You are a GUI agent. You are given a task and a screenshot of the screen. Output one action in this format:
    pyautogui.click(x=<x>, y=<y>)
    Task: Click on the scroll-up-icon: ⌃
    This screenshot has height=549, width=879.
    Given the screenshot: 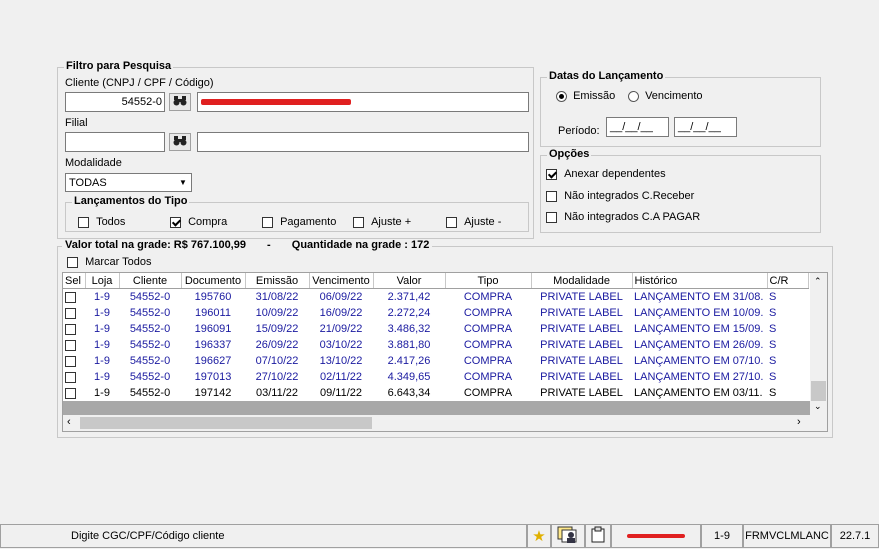 What is the action you would take?
    pyautogui.click(x=818, y=281)
    